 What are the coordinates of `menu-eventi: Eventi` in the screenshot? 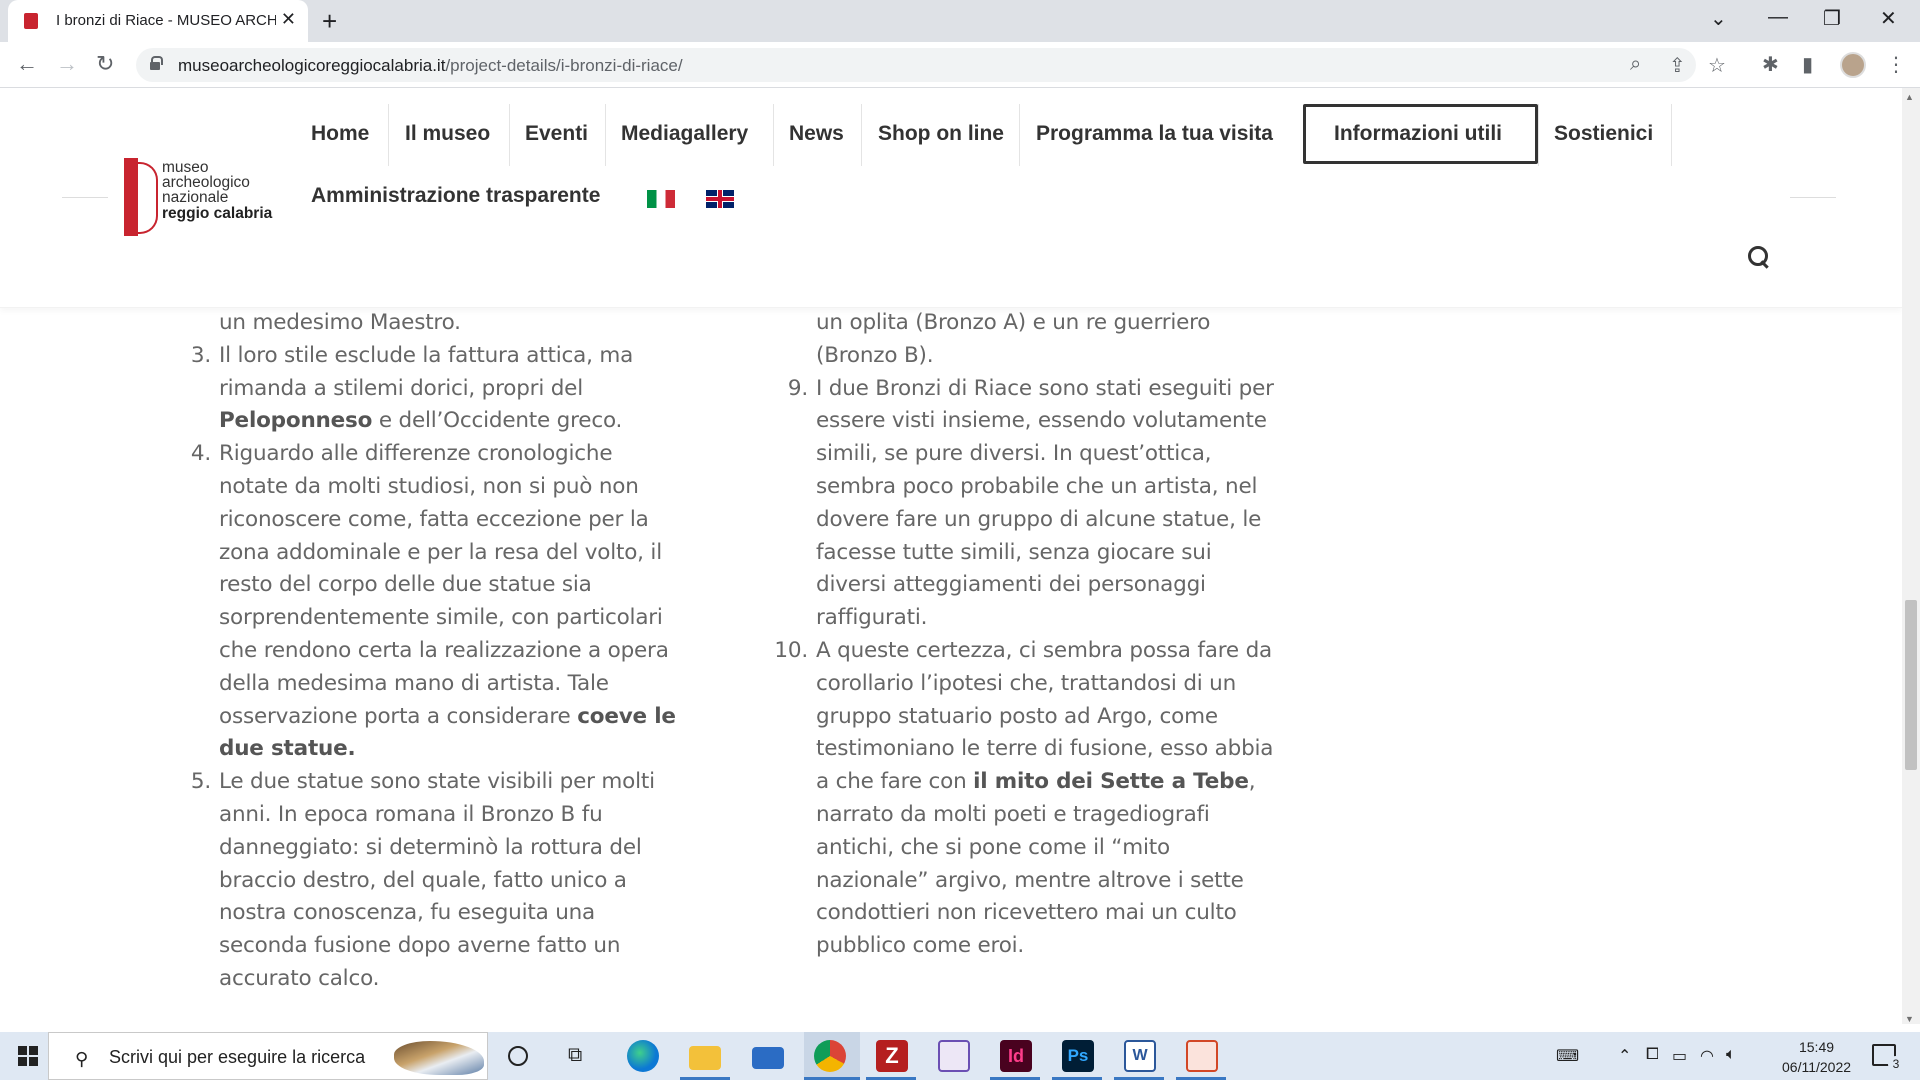 It's located at (556, 134).